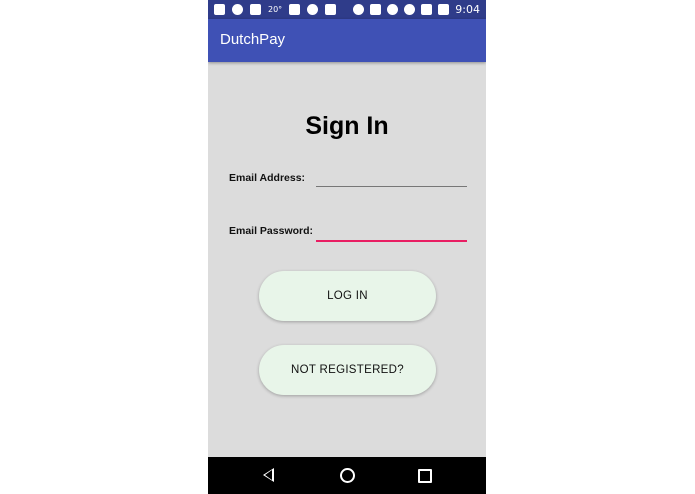  Describe the element at coordinates (219, 9) in the screenshot. I see `chat-notification-icon` at that location.